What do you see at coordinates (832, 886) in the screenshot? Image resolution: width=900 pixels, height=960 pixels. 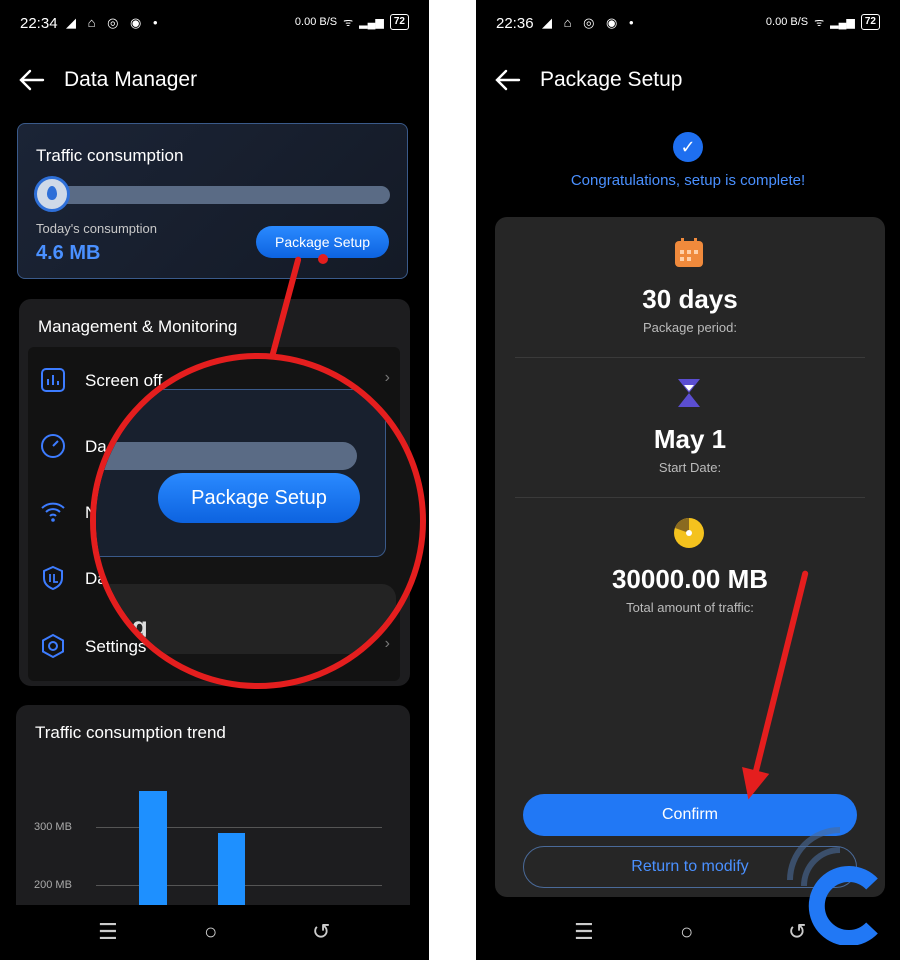 I see `watermark-logo-icon` at bounding box center [832, 886].